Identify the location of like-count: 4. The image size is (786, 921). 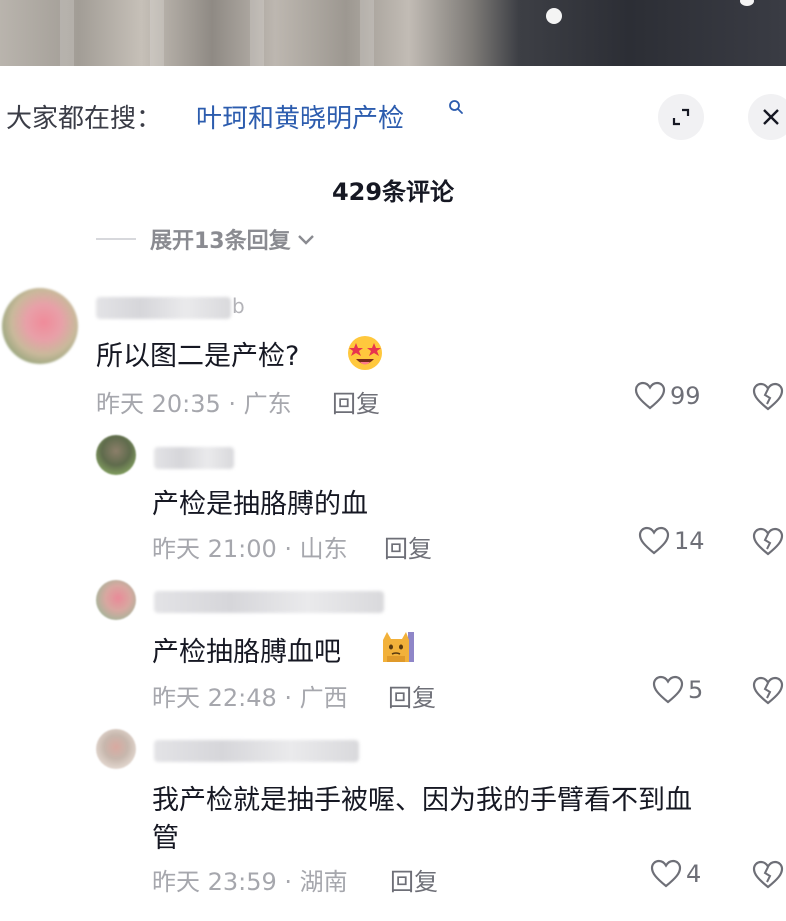
(694, 874).